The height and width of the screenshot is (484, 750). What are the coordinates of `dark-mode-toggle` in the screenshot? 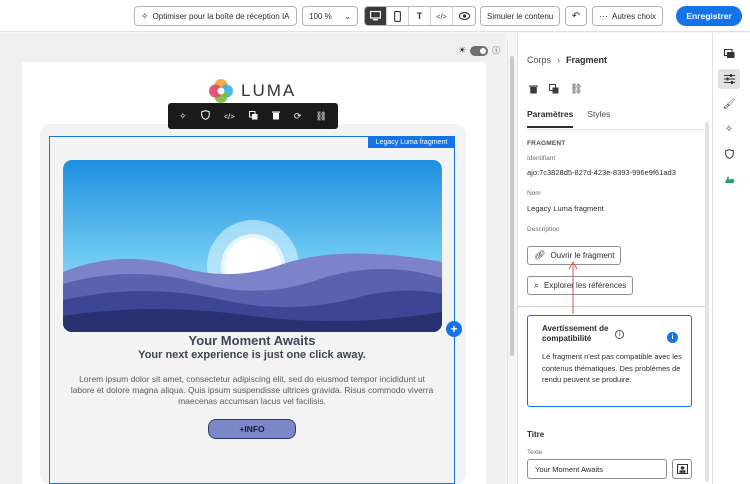 It's located at (479, 50).